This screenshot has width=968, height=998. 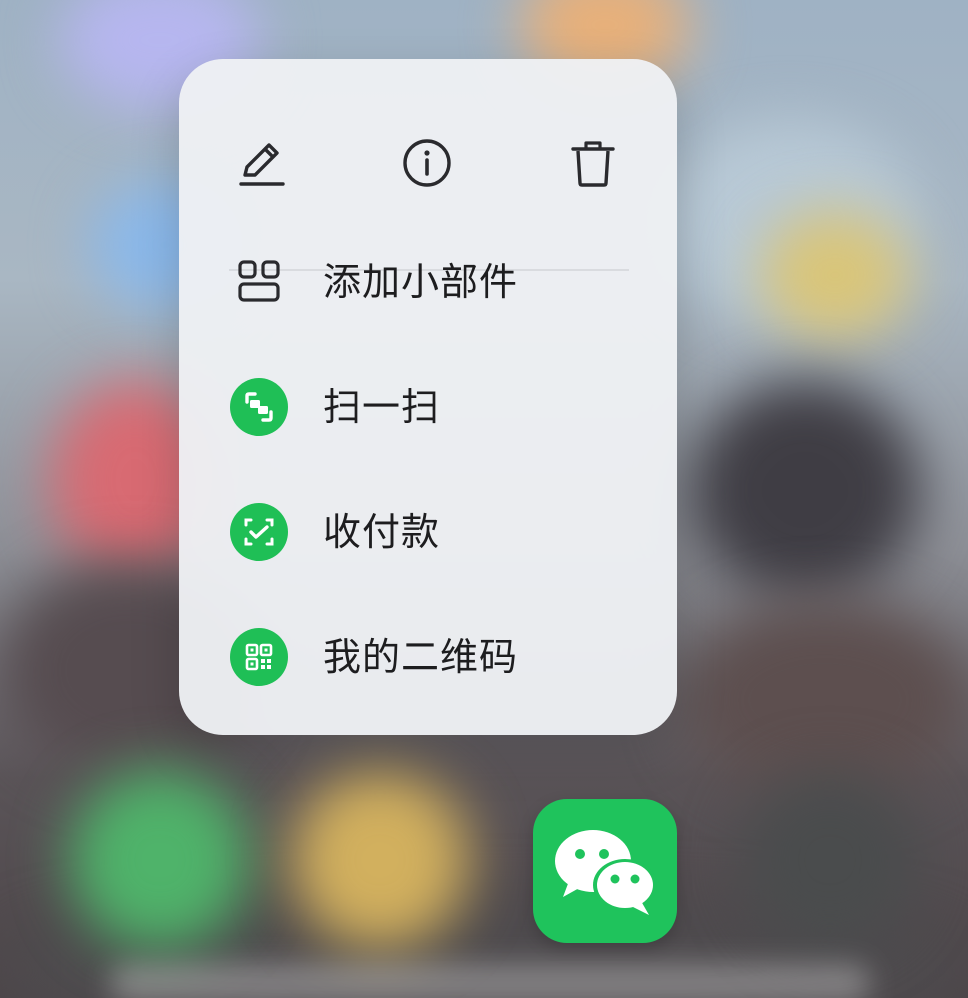 I want to click on pencil-icon, so click(x=262, y=164).